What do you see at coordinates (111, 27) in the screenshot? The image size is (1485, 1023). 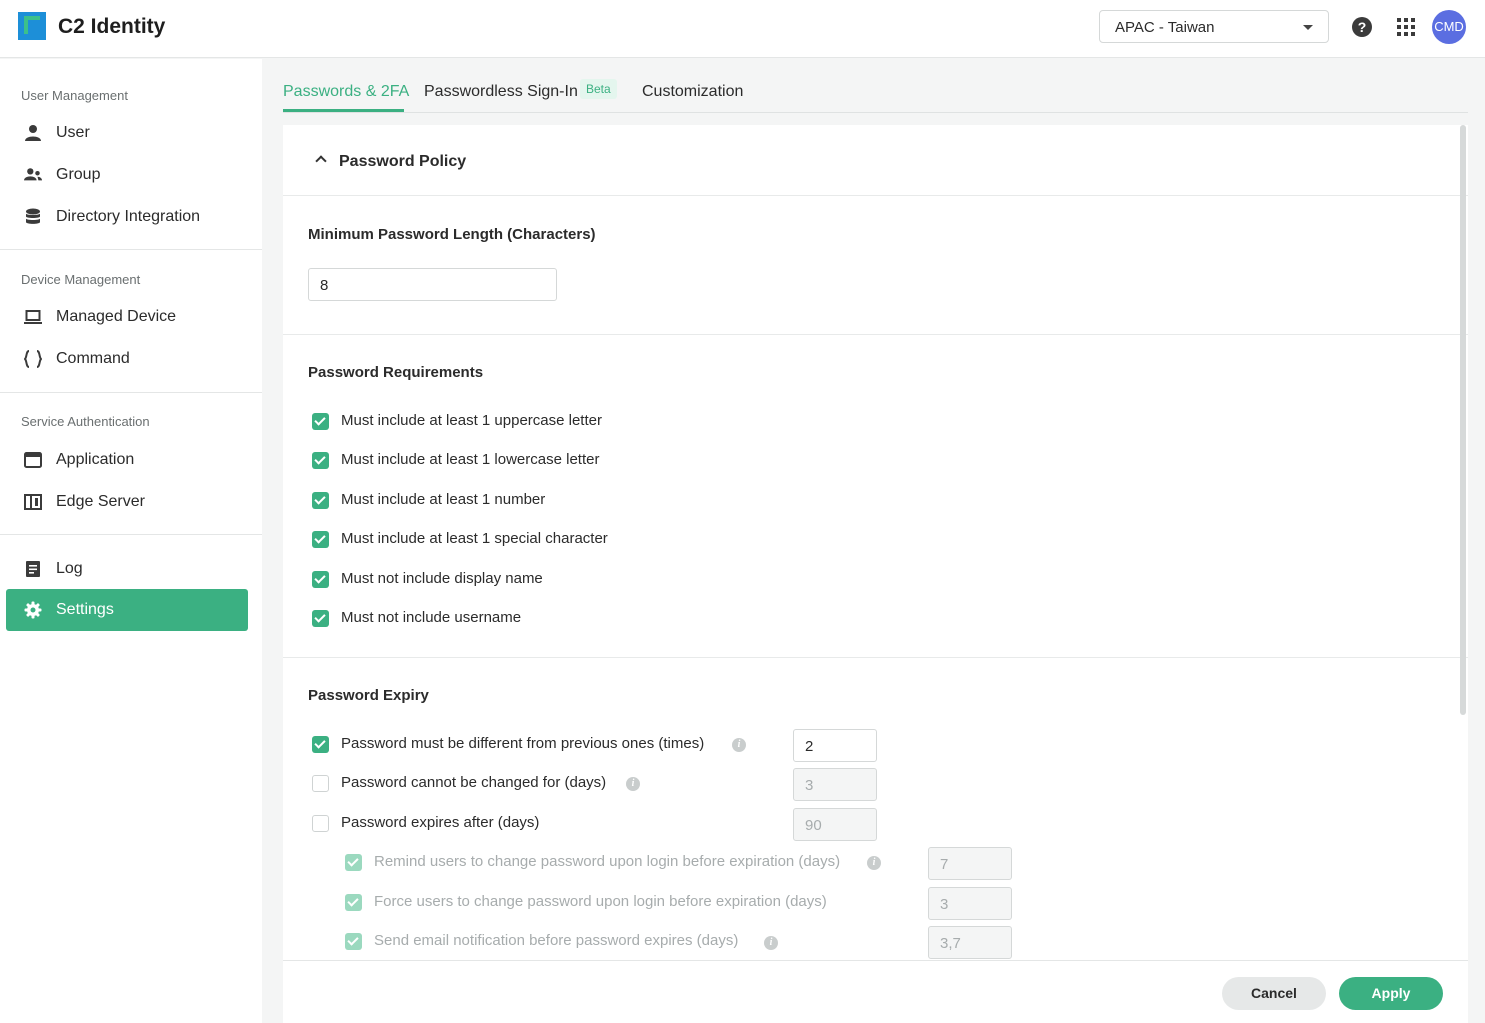 I see `app-title: C2 Identity` at bounding box center [111, 27].